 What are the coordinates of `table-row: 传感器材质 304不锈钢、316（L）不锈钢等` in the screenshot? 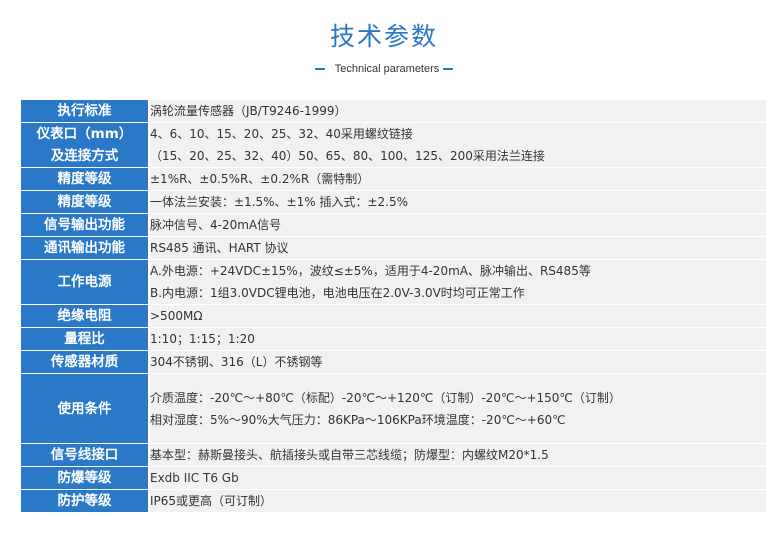 It's located at (393, 362).